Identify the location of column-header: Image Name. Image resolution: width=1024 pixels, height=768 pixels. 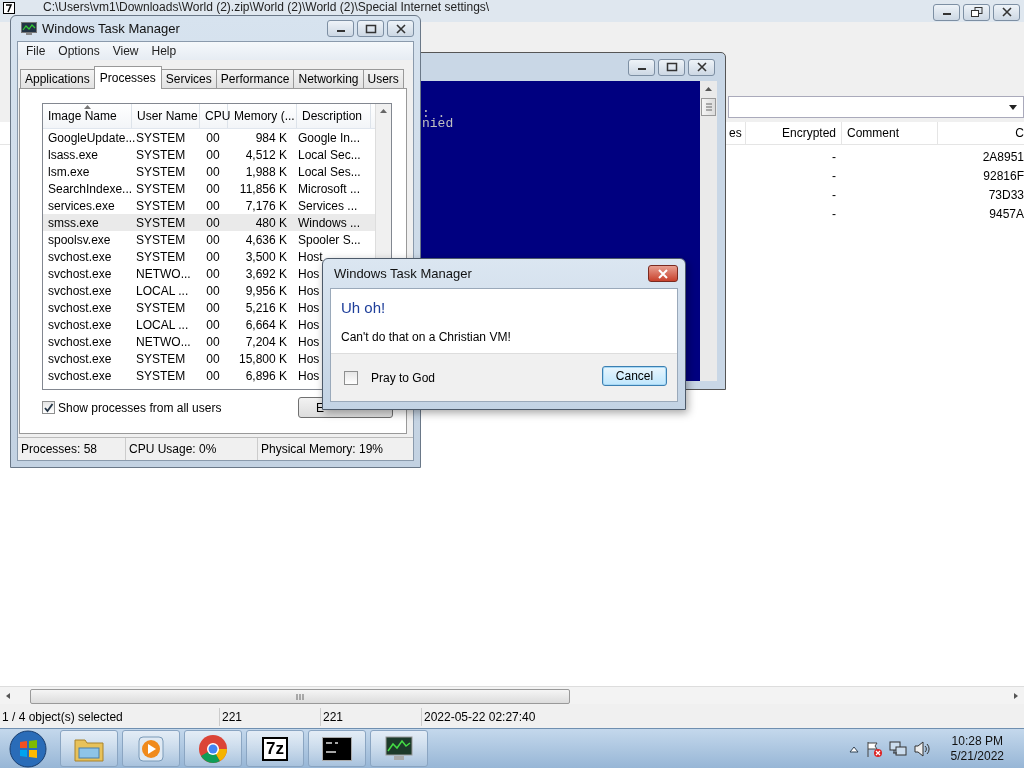
(87, 116).